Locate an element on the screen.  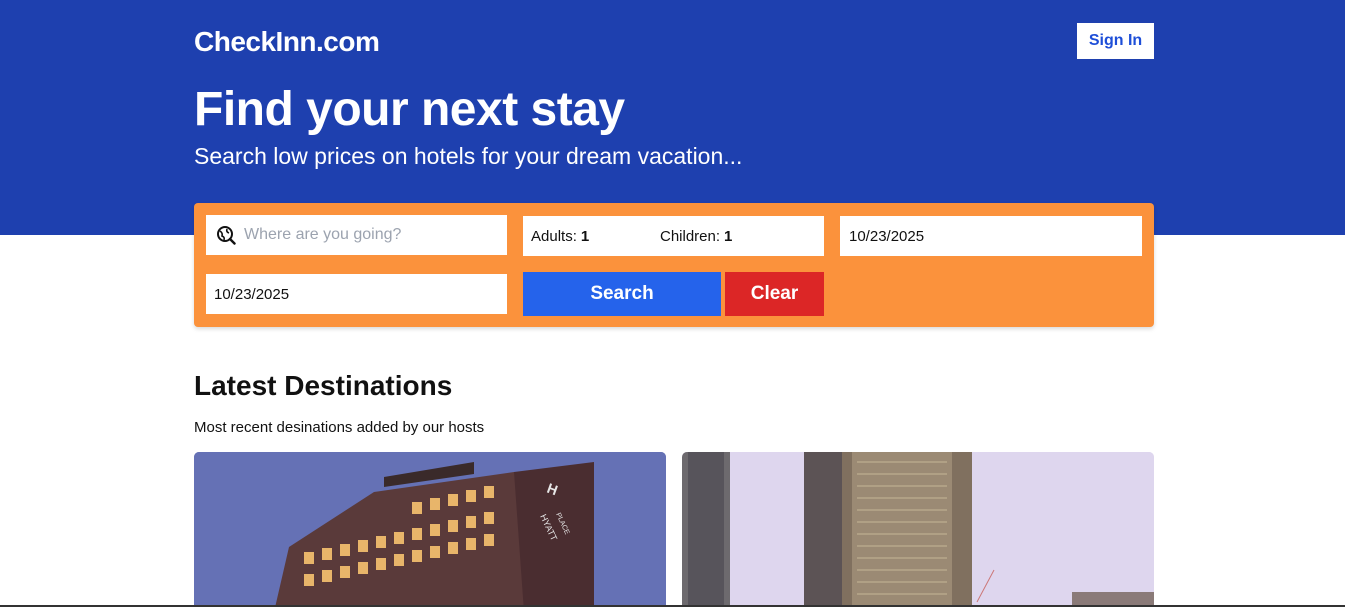
children-stepper: Children: 1 is located at coordinates (696, 236).